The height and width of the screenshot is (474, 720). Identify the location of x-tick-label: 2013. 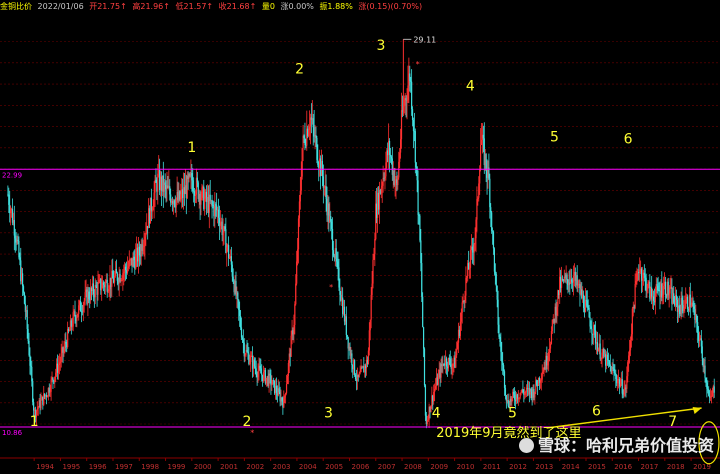
(544, 467).